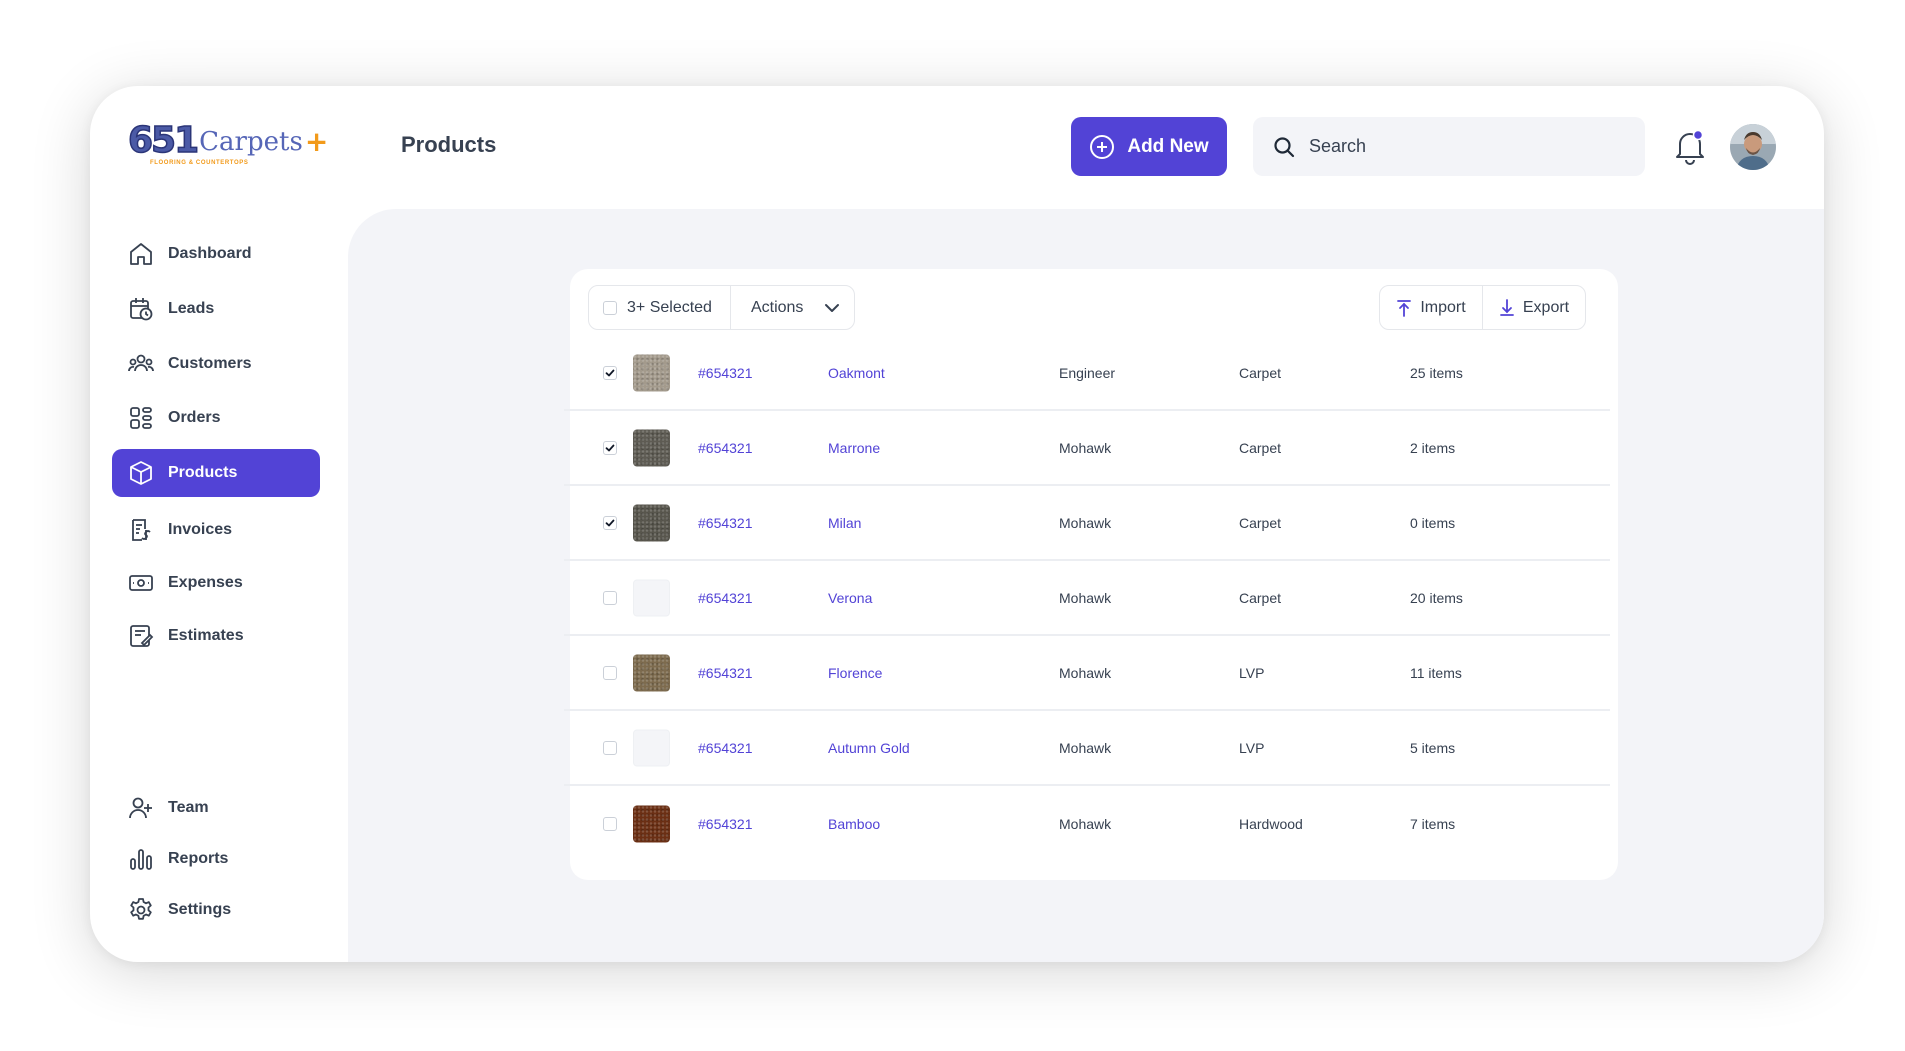 The height and width of the screenshot is (1051, 1905). What do you see at coordinates (140, 808) in the screenshot?
I see `user-plus-icon` at bounding box center [140, 808].